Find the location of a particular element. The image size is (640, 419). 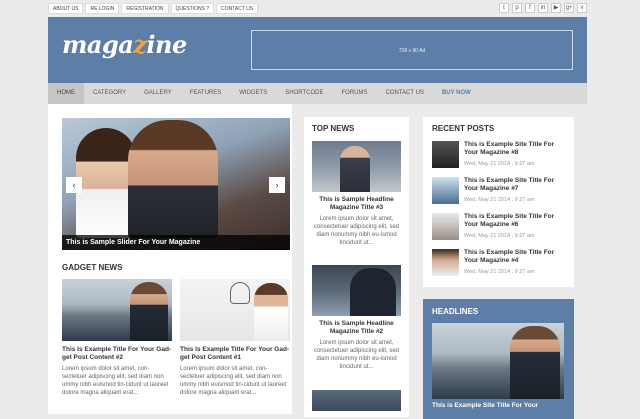

headlines-post-title: This is Example Site Title For Your is located at coordinates (502, 406).